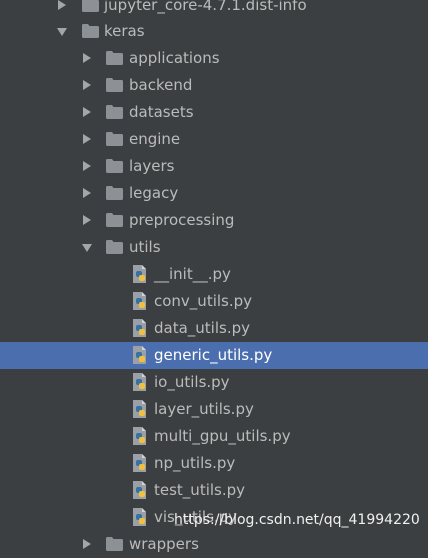 This screenshot has height=558, width=428. Describe the element at coordinates (214, 166) in the screenshot. I see `tree-row-layers: layers` at that location.